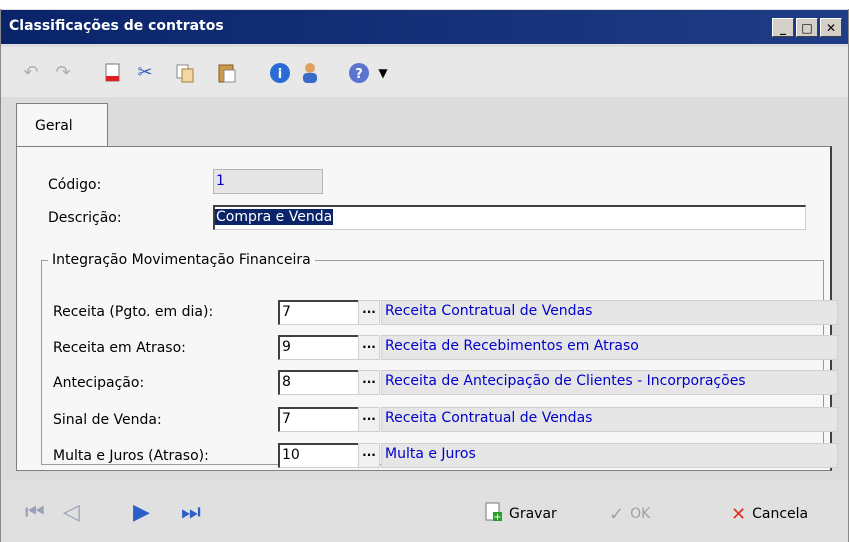 The image size is (849, 542). Describe the element at coordinates (383, 73) in the screenshot. I see `dropdown-arrow-icon: ▼` at that location.